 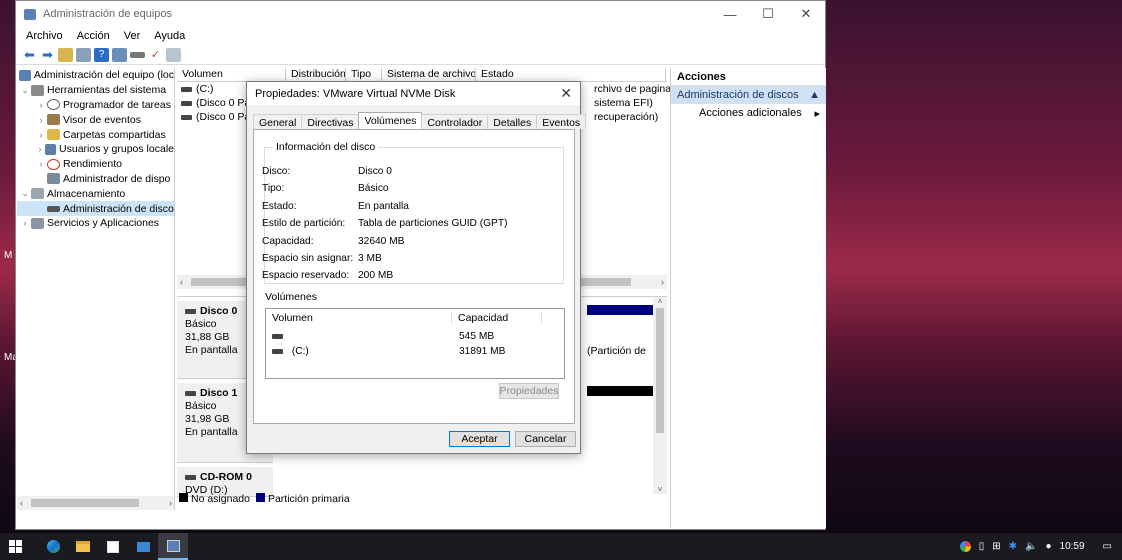 What do you see at coordinates (95, 193) in the screenshot?
I see `tree-item-storage: ⌄ Almacenamiento` at bounding box center [95, 193].